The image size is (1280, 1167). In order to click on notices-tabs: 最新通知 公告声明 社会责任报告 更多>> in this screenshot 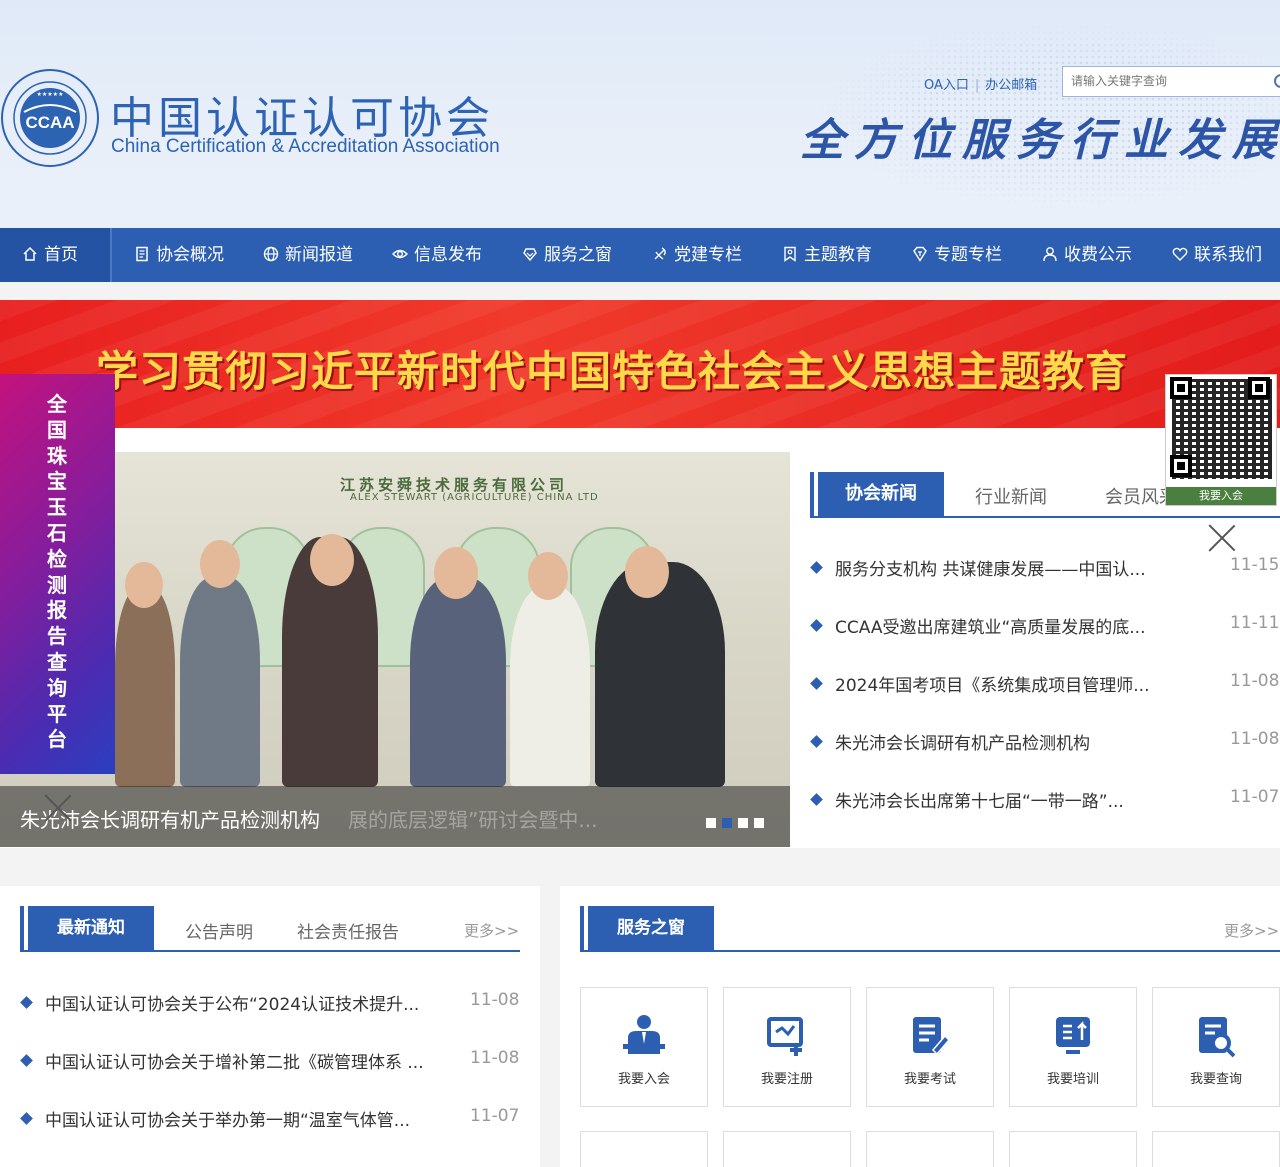, I will do `click(270, 929)`.